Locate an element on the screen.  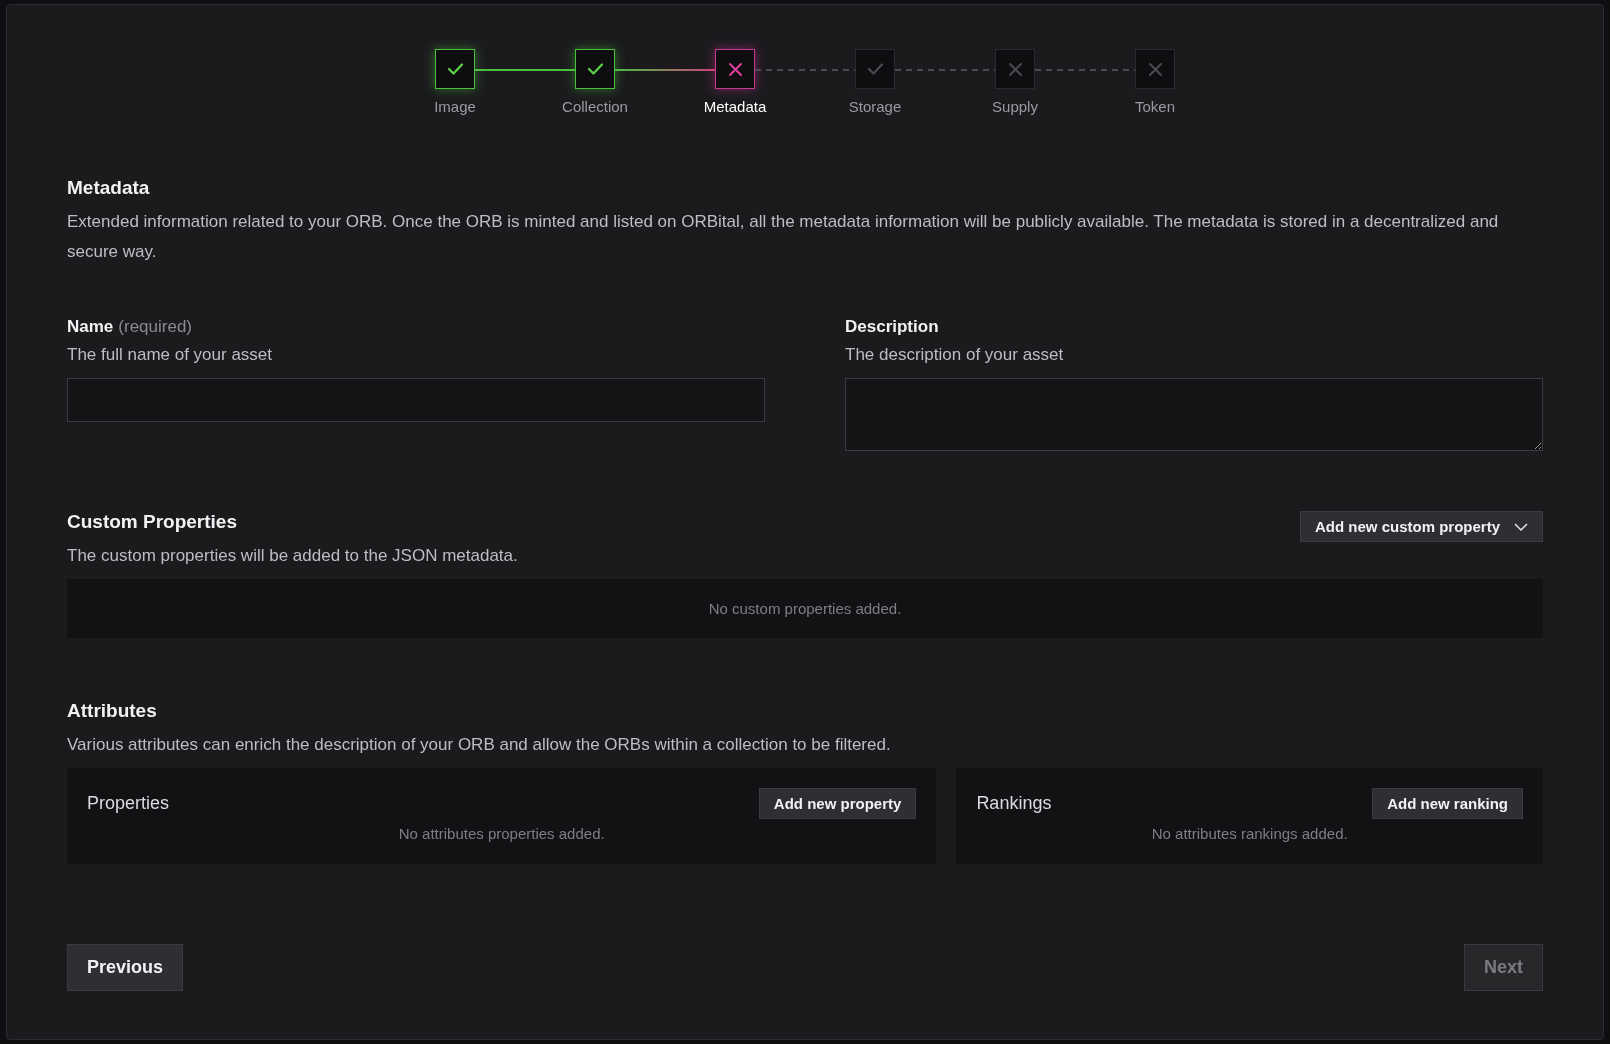
step-label: Collection is located at coordinates (595, 106).